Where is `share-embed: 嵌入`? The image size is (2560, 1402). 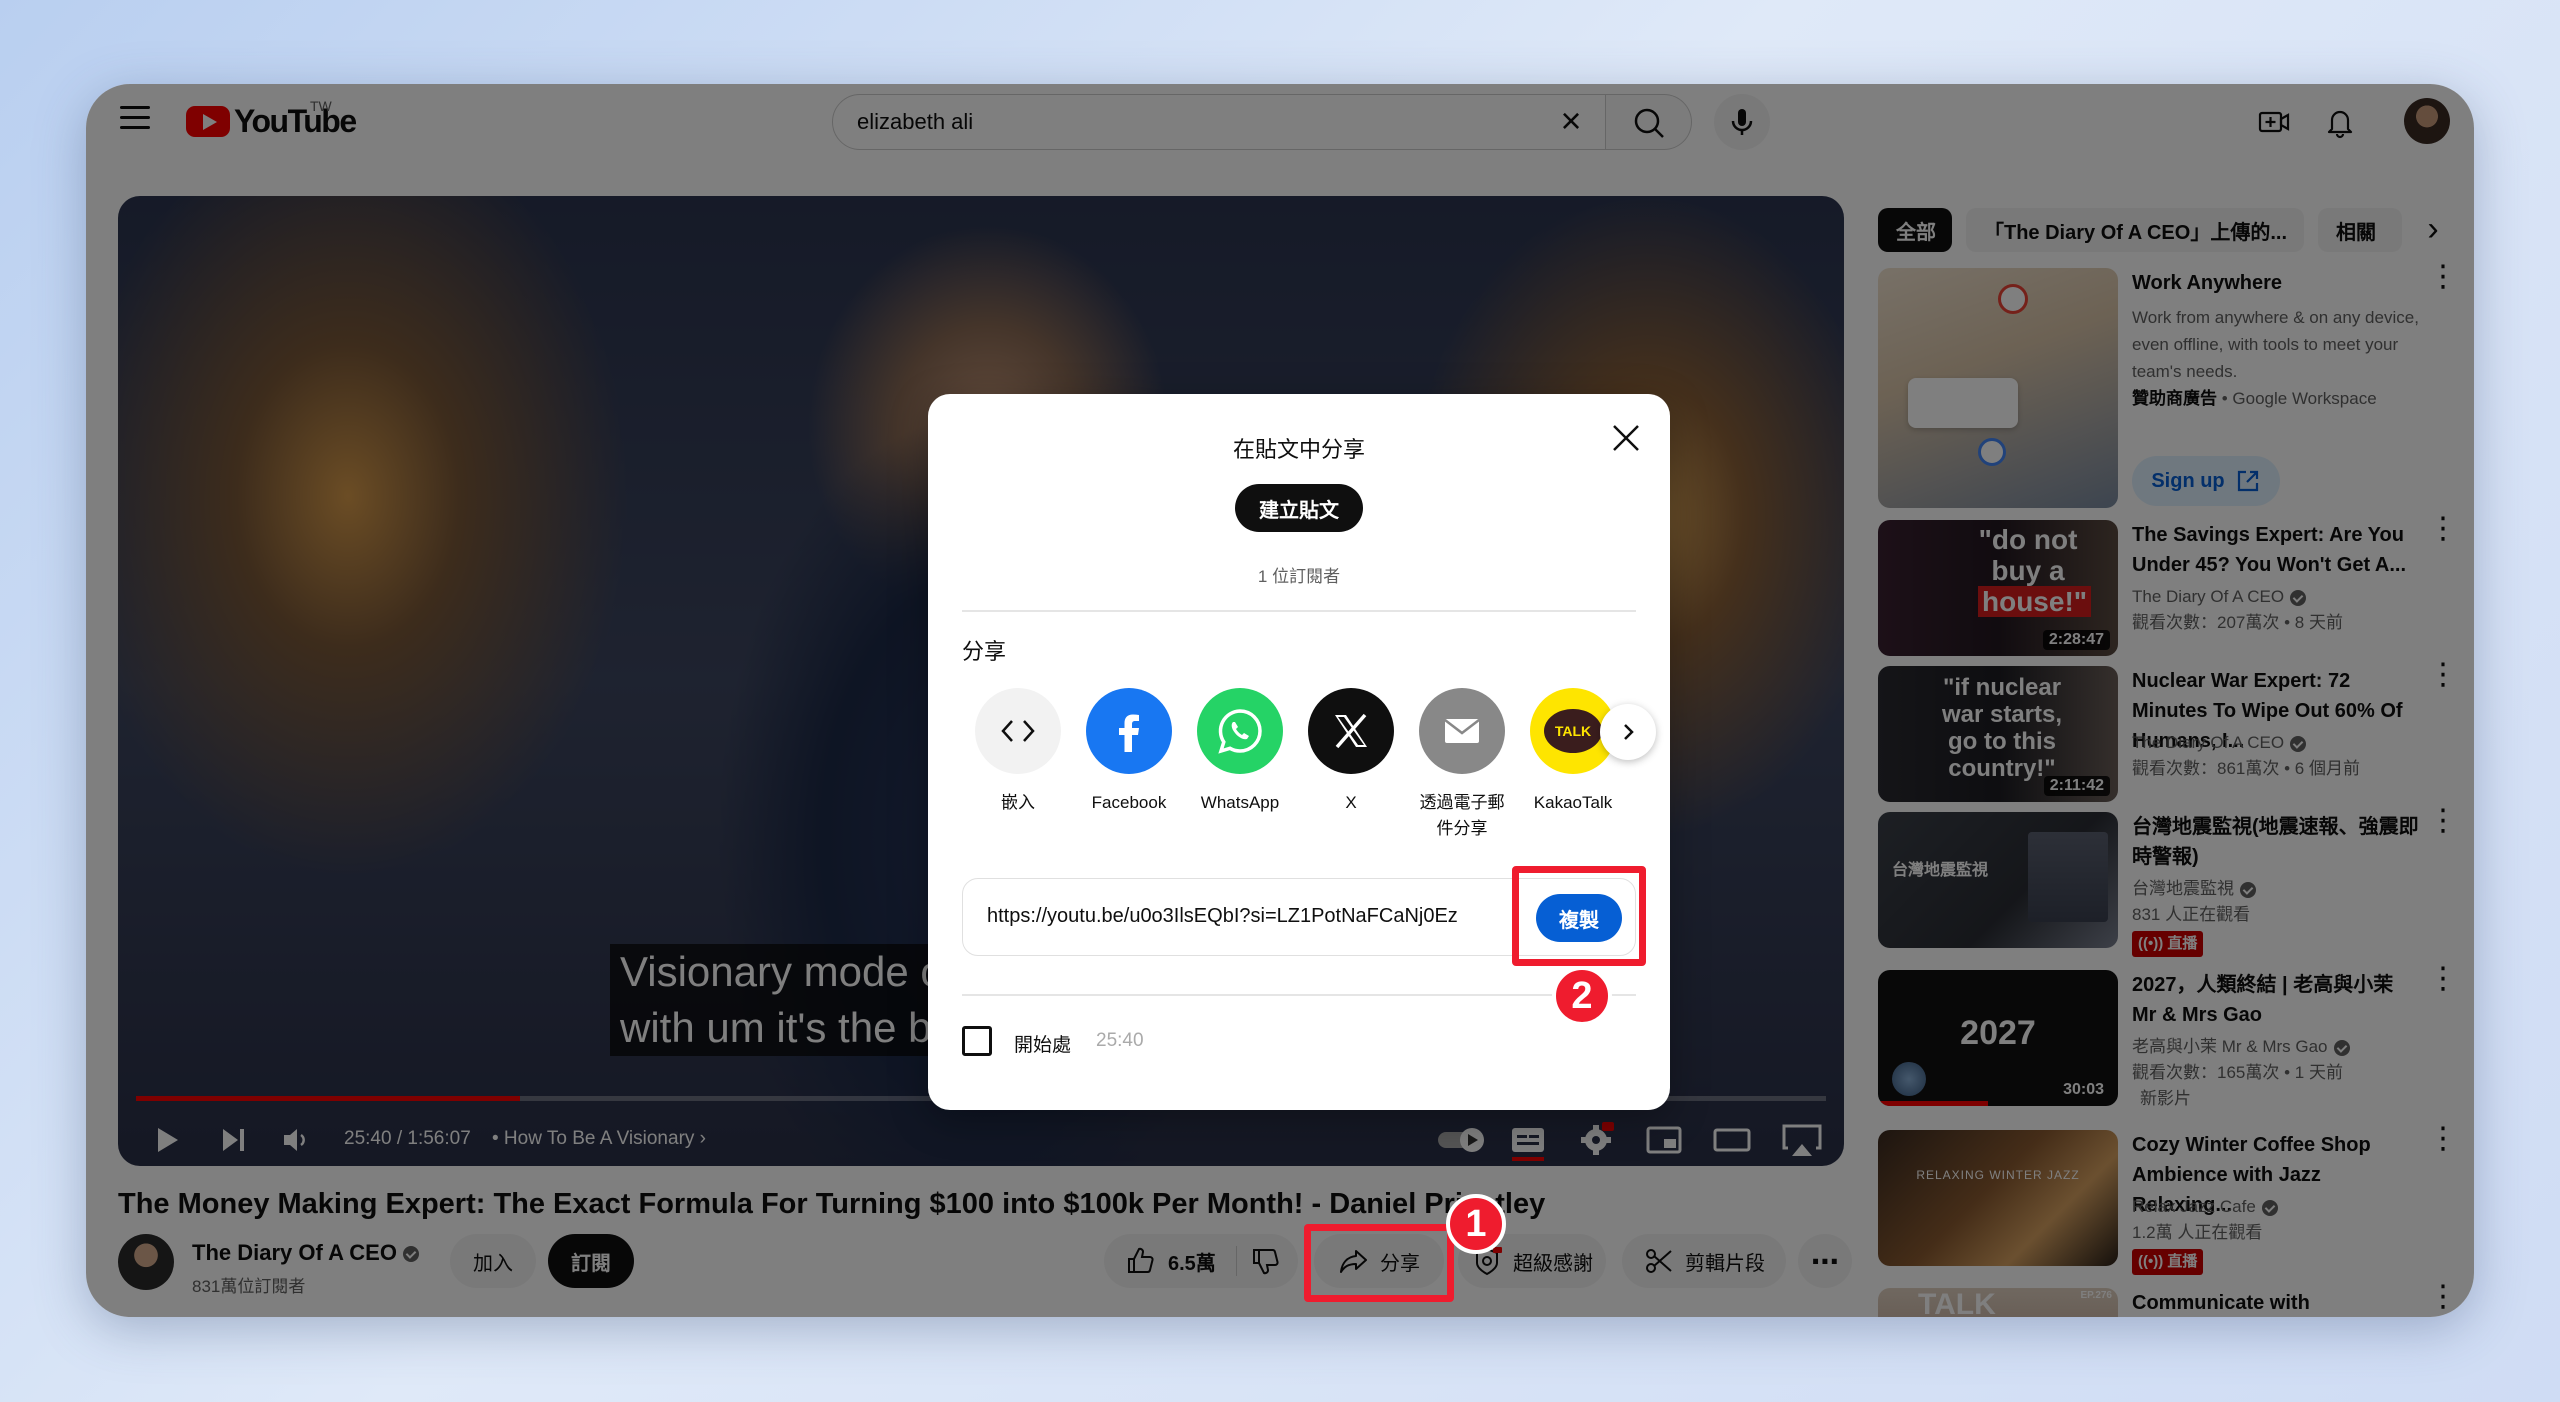
share-embed: 嵌入 is located at coordinates (1018, 752).